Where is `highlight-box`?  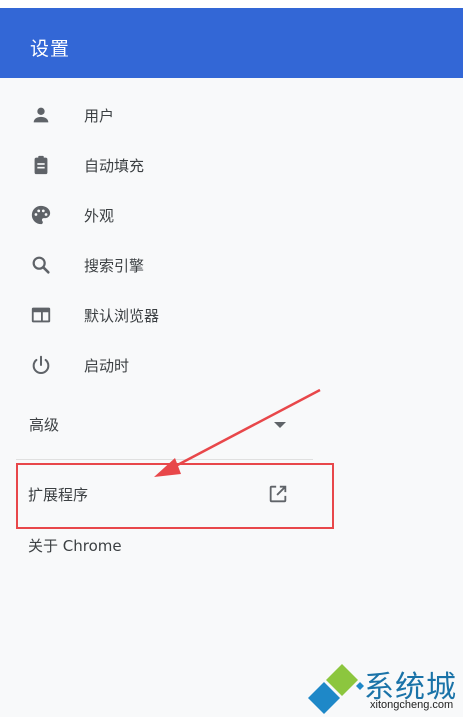
highlight-box is located at coordinates (175, 496).